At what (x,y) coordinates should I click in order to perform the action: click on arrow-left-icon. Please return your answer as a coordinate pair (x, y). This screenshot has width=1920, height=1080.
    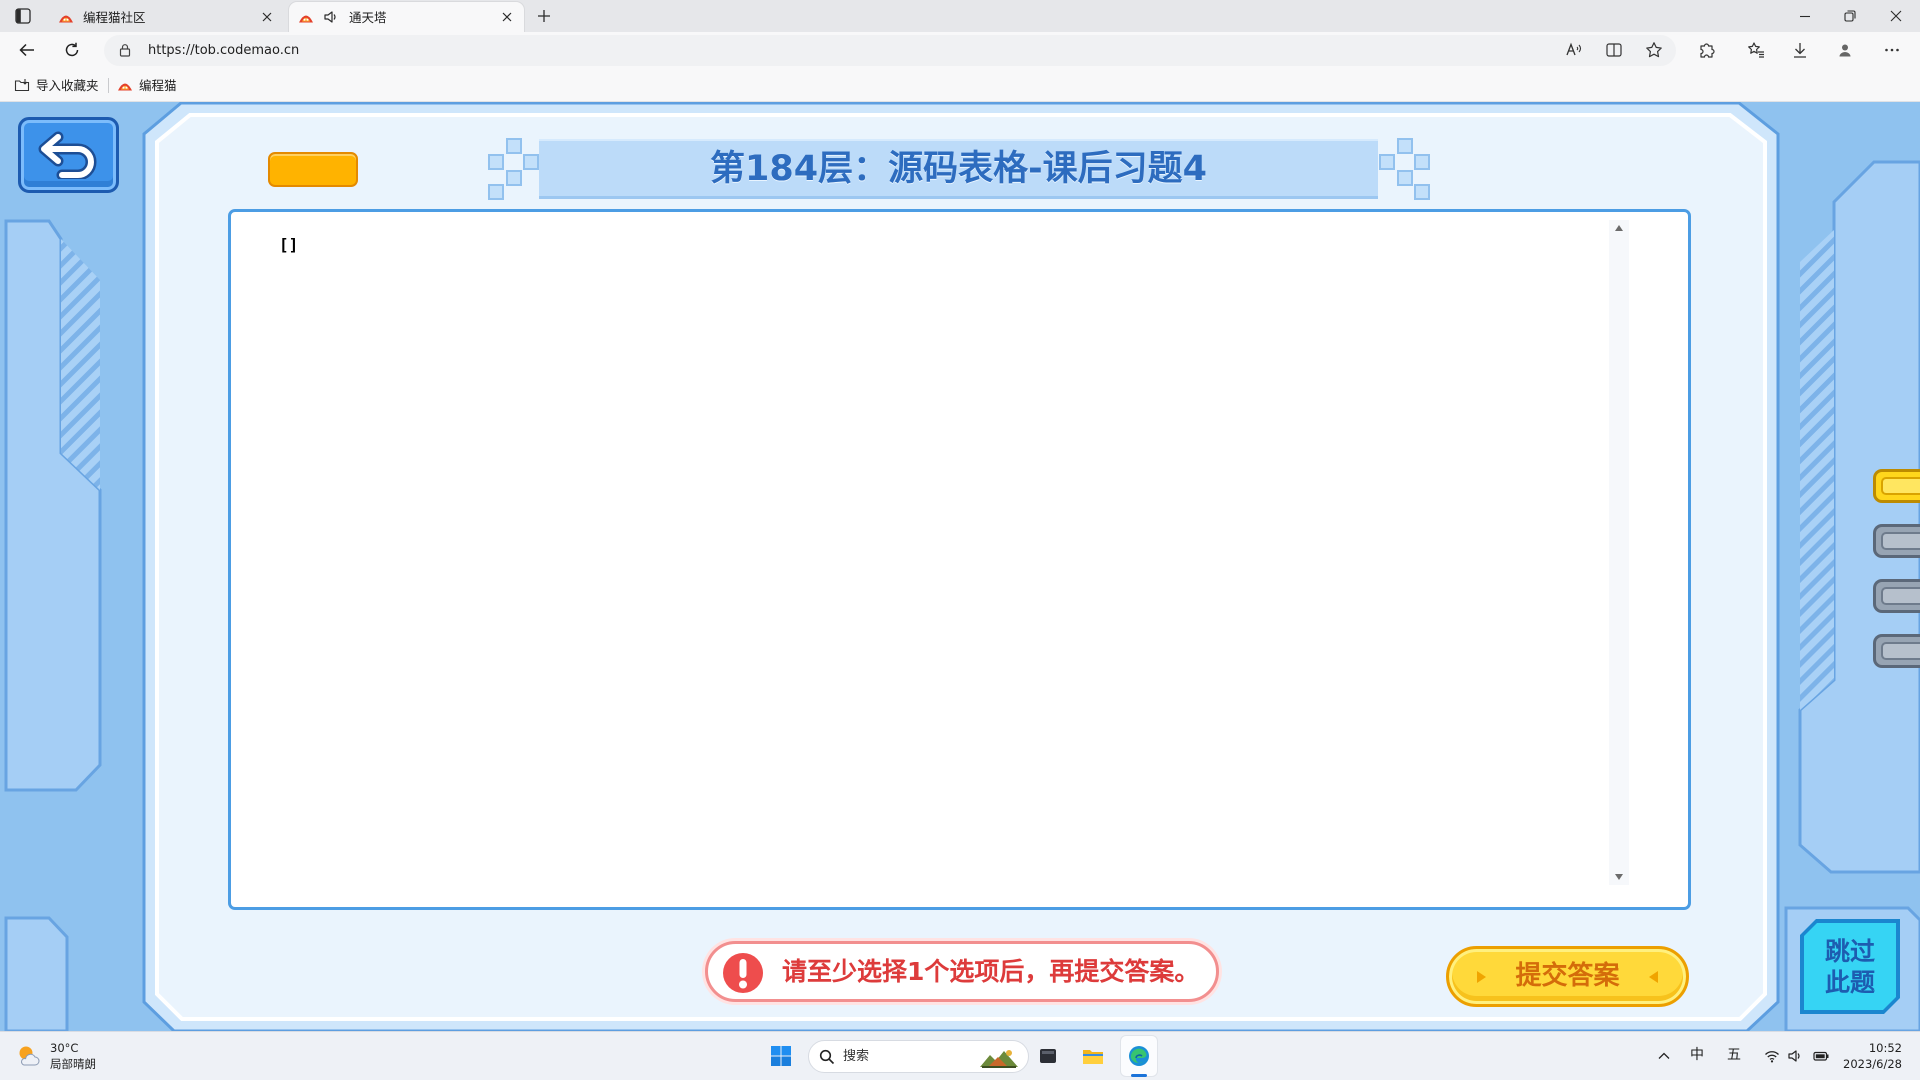
    Looking at the image, I should click on (1654, 977).